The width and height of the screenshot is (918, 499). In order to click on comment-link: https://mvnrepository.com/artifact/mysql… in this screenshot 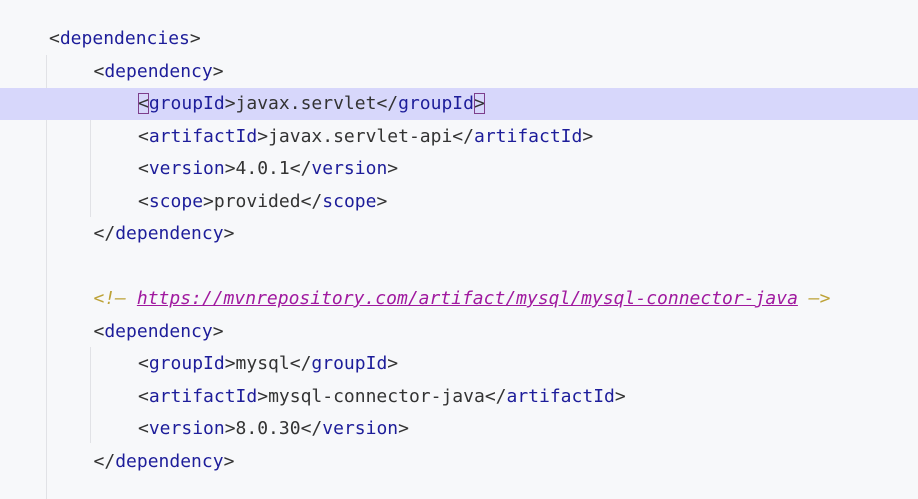, I will do `click(467, 298)`.